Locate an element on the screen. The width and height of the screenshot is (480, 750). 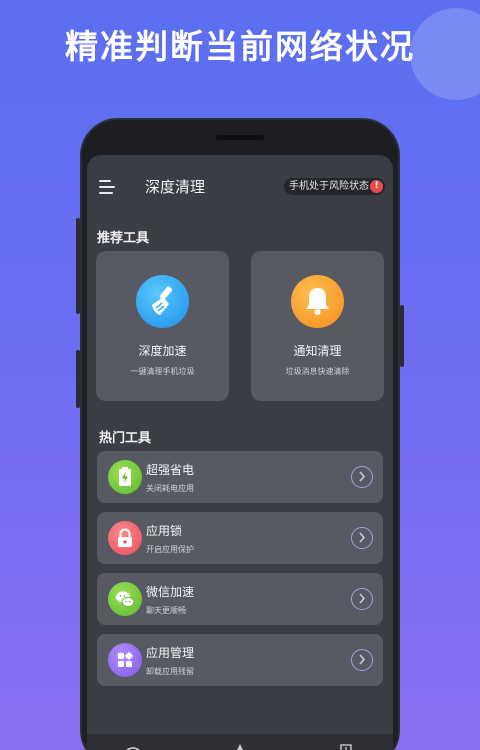
wechat-icon is located at coordinates (125, 599).